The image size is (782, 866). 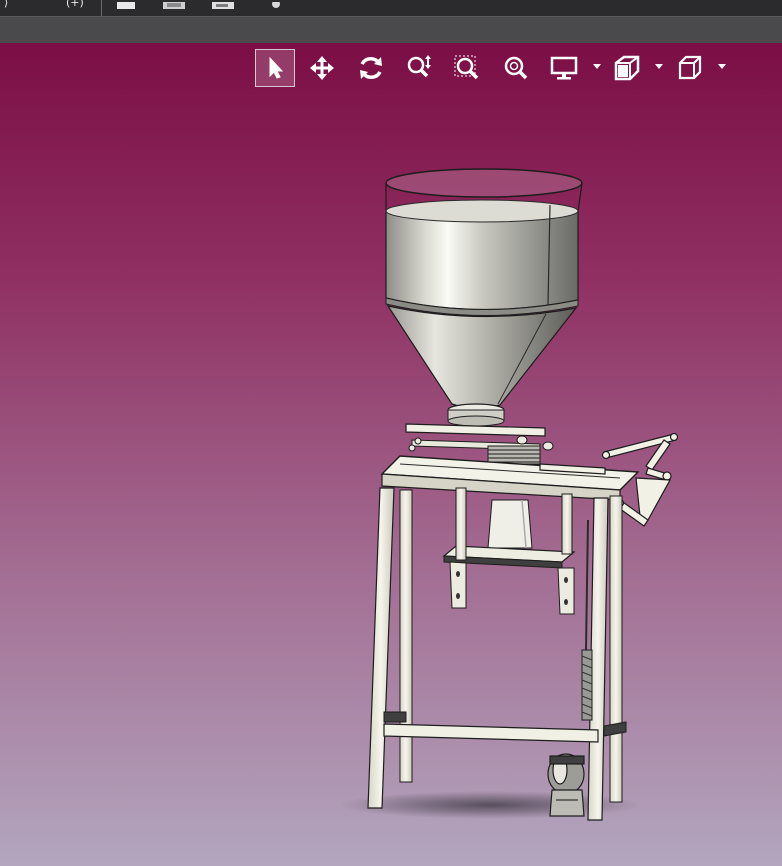 I want to click on save-icon, so click(x=126, y=6).